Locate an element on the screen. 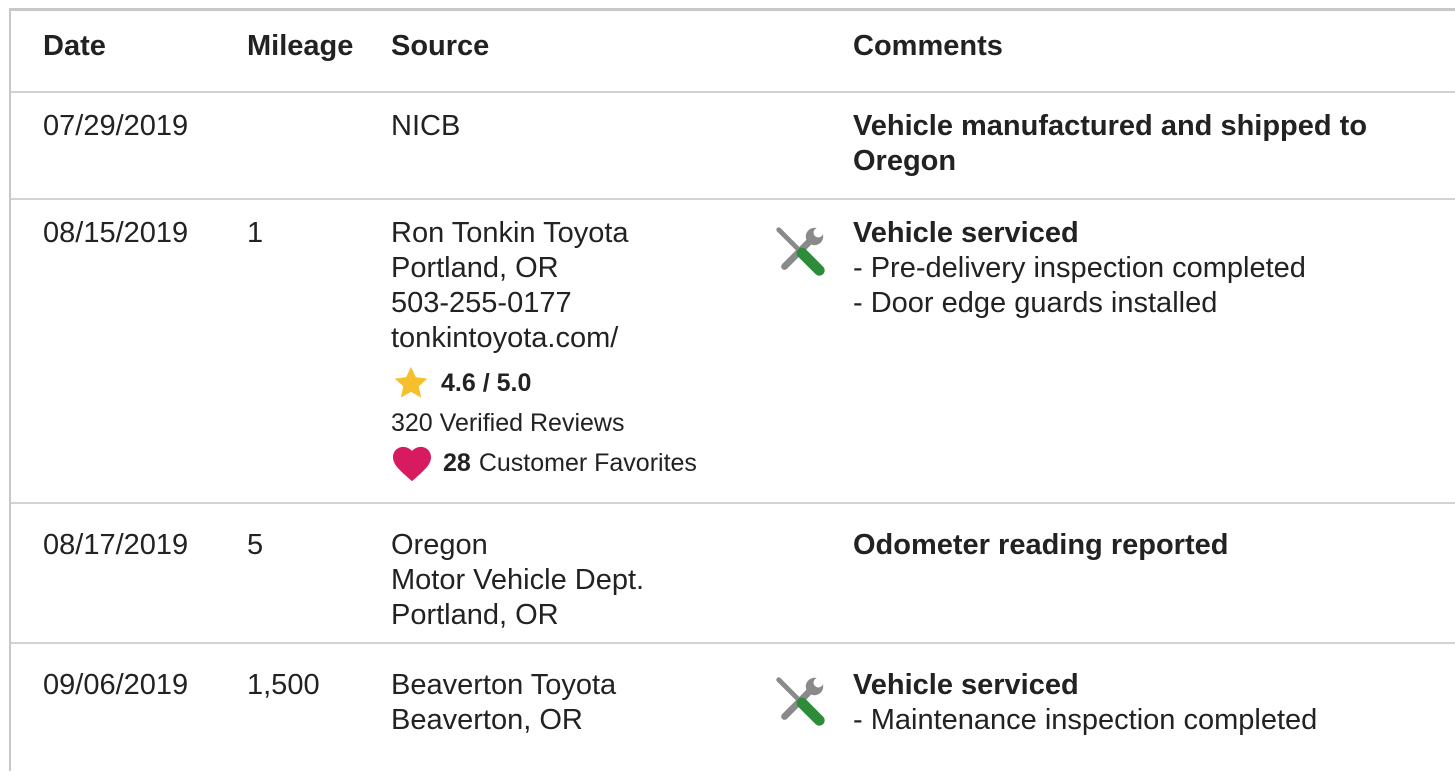 The height and width of the screenshot is (784, 1455). row-mileage: 1,500 is located at coordinates (283, 685).